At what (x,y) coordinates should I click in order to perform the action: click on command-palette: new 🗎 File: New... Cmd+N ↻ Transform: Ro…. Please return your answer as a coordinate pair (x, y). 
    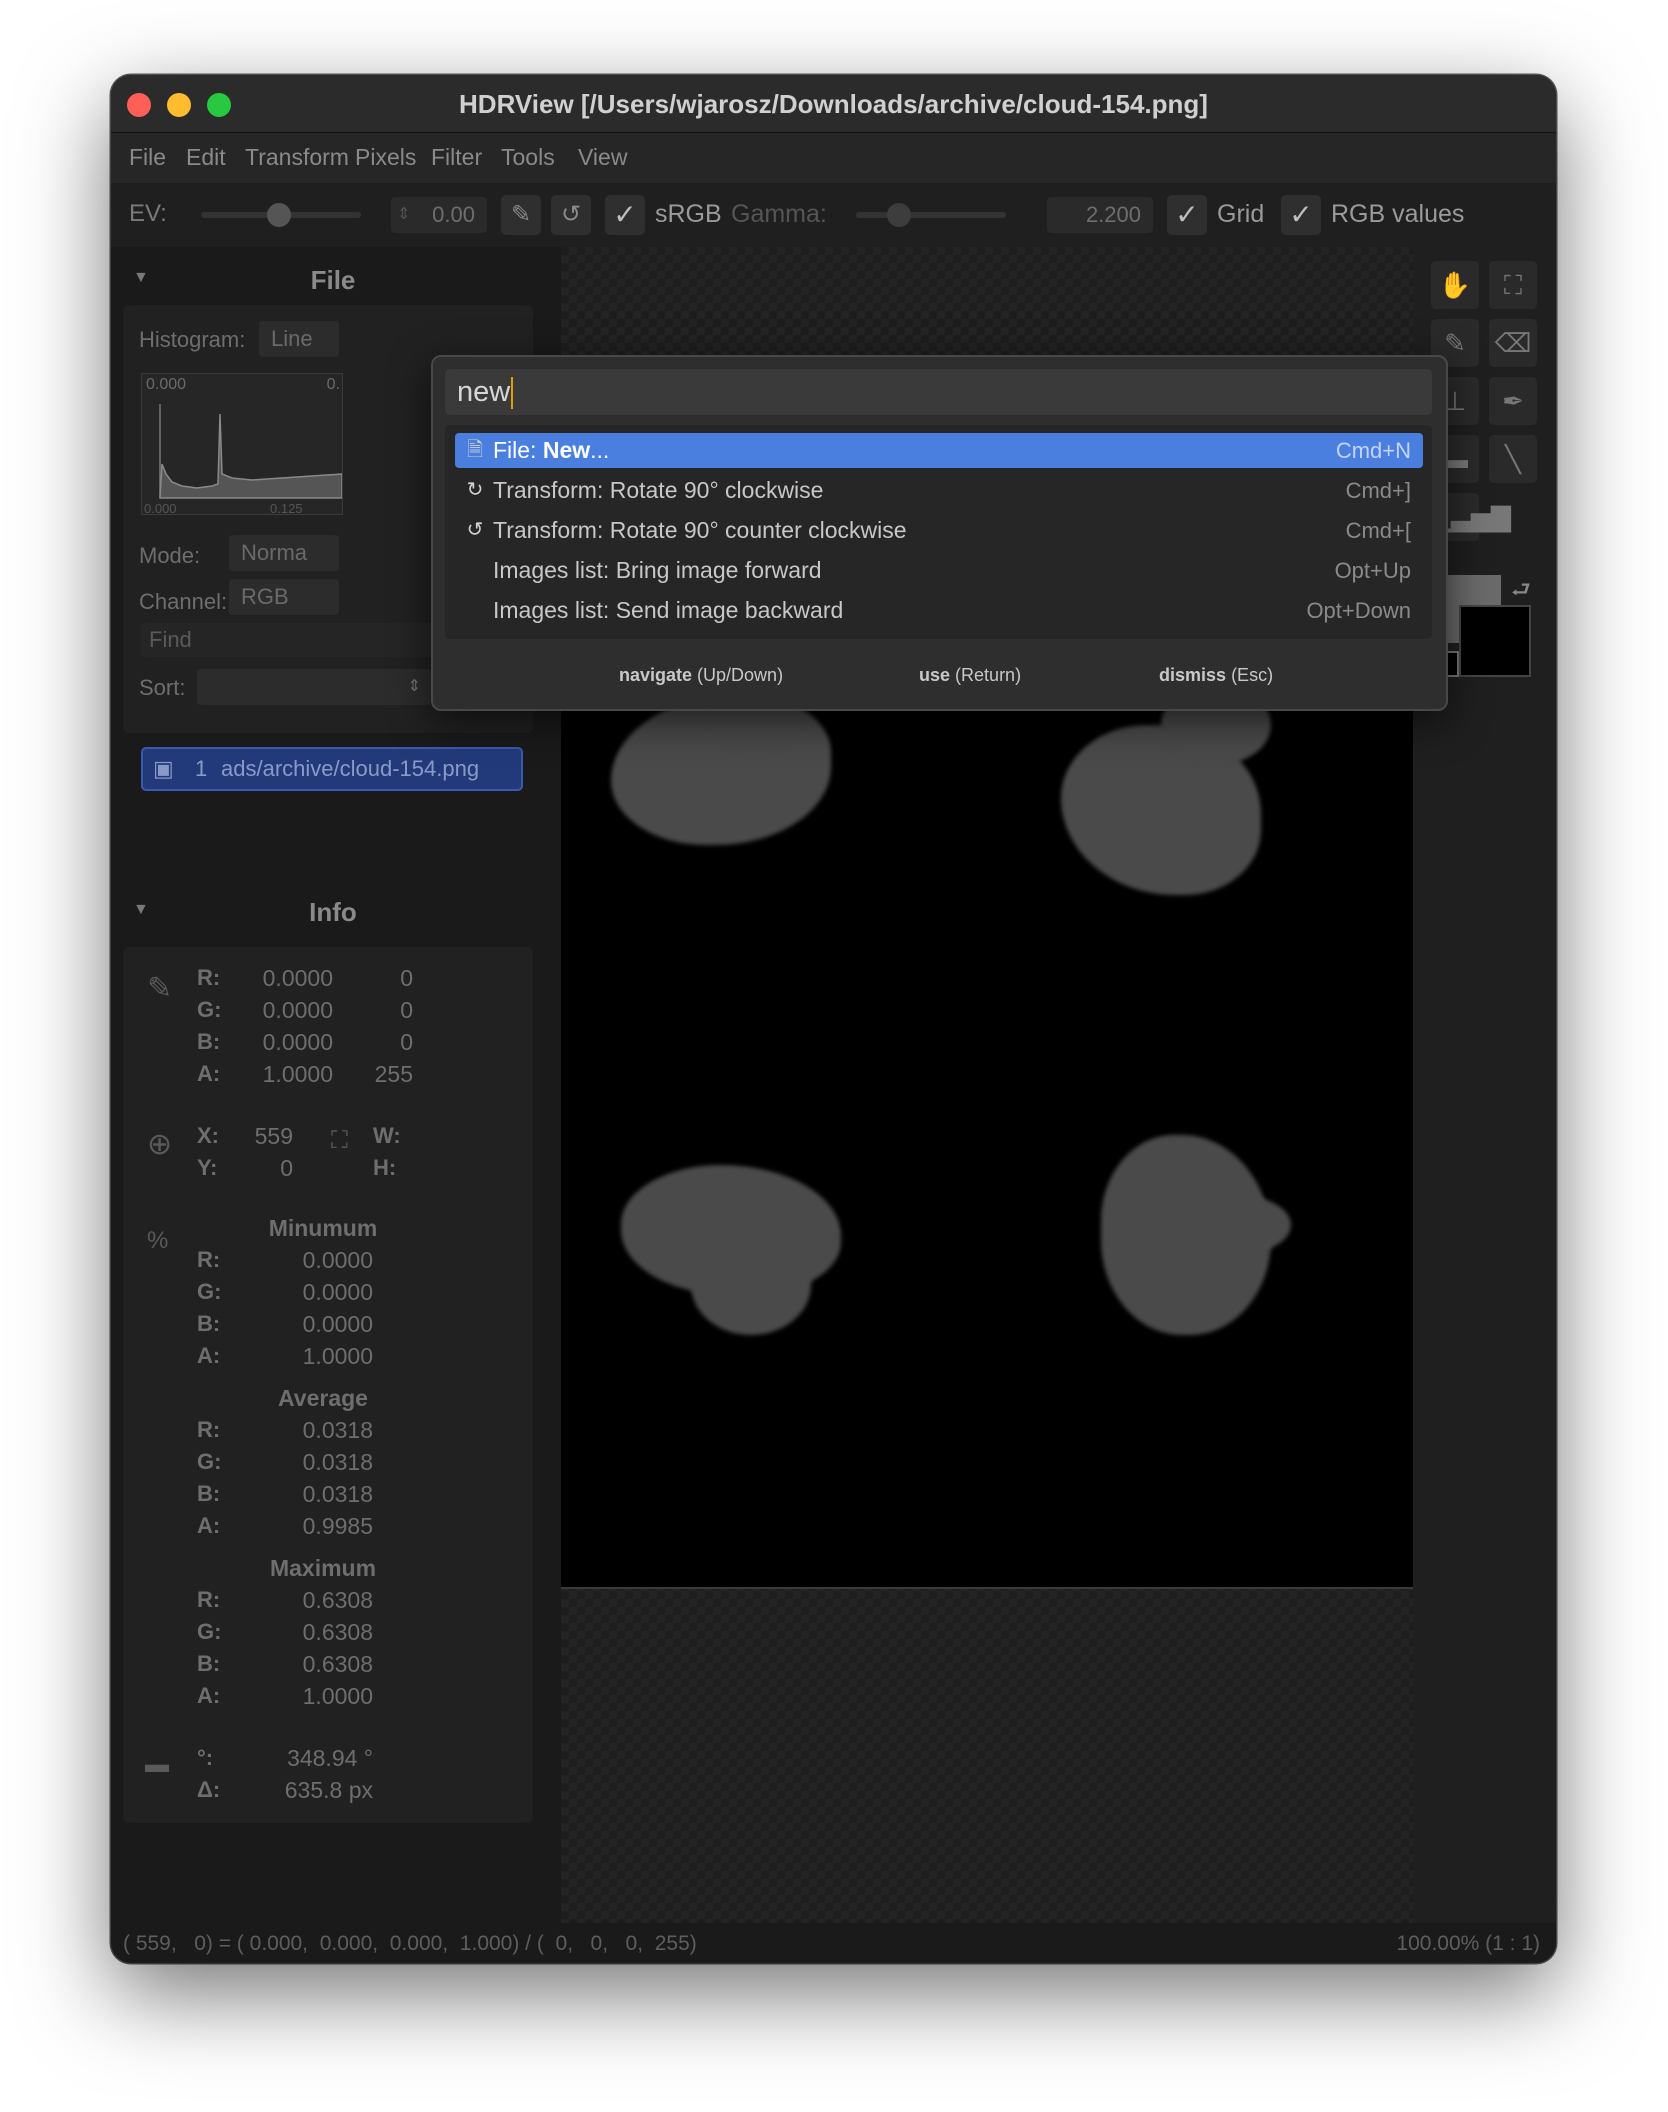
    Looking at the image, I should click on (939, 533).